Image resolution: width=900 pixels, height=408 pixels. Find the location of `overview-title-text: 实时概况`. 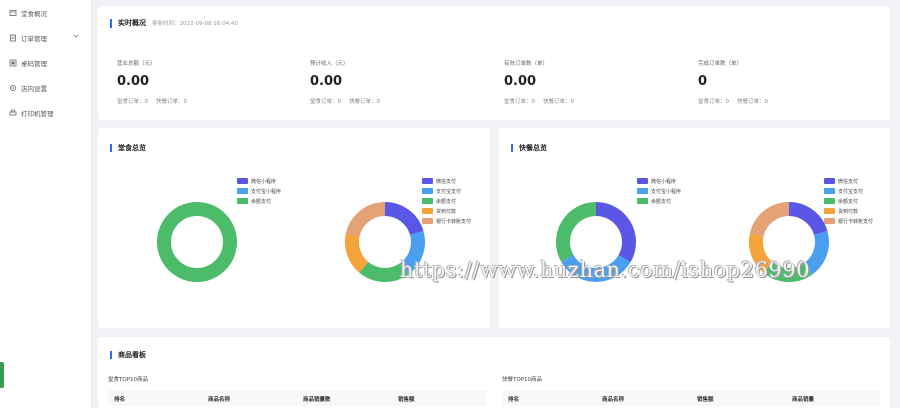

overview-title-text: 实时概况 is located at coordinates (132, 23).